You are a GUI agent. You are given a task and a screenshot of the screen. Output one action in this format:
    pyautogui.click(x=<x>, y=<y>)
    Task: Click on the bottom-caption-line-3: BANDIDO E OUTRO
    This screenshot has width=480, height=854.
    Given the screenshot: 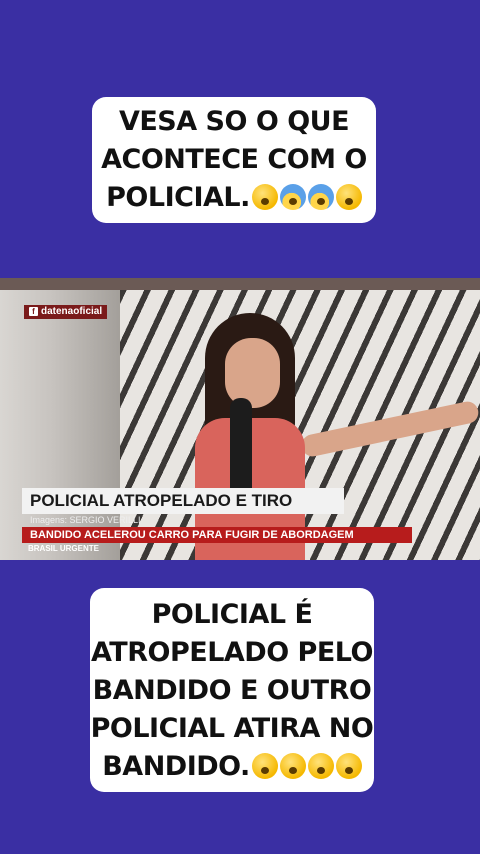 What is the action you would take?
    pyautogui.click(x=232, y=690)
    